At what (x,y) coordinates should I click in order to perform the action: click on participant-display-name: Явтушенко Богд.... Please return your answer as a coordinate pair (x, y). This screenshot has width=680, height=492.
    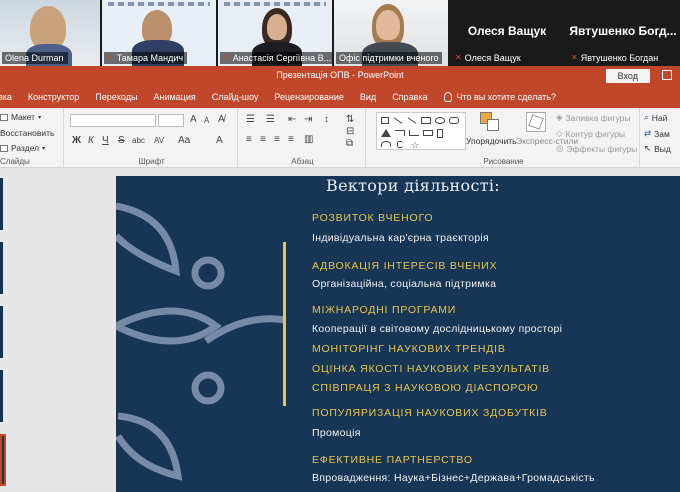
    Looking at the image, I should click on (623, 31).